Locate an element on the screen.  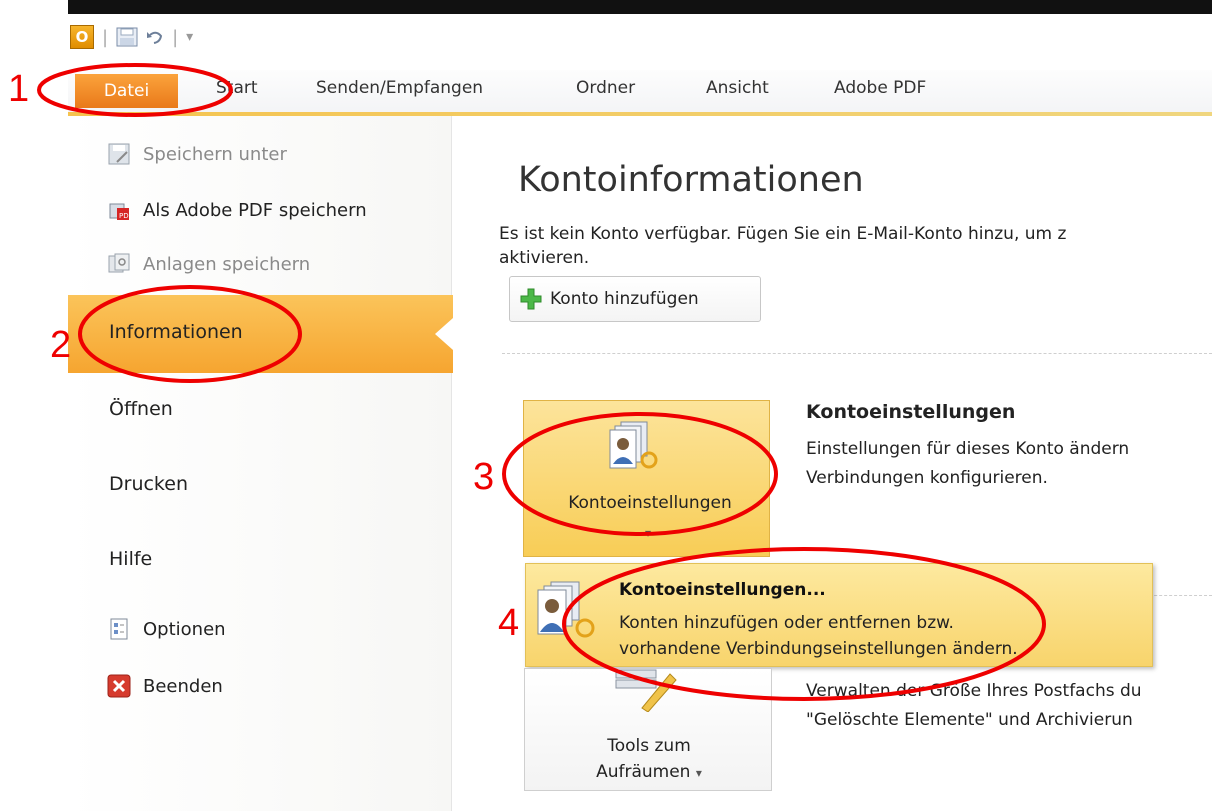
add-account-label: Konto hinzufügen is located at coordinates (624, 299).